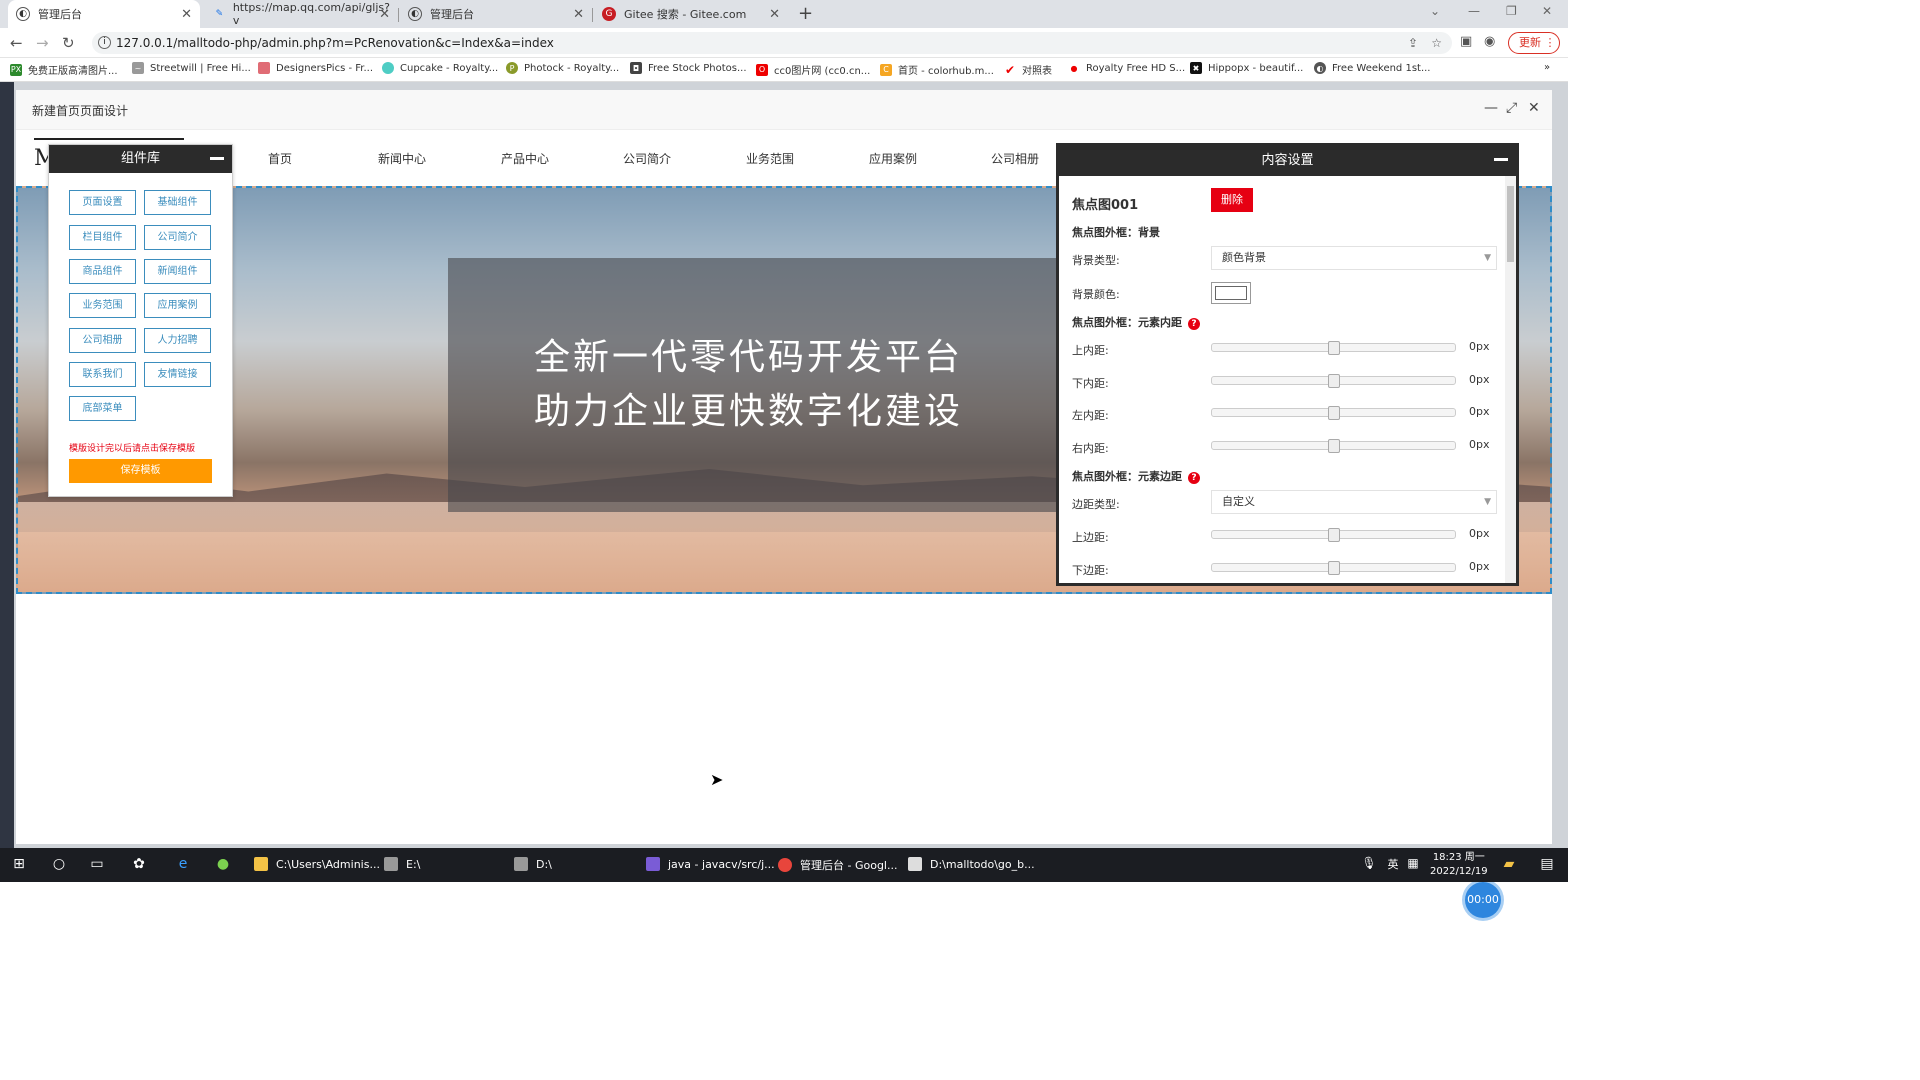 Image resolution: width=1920 pixels, height=1080 pixels. What do you see at coordinates (177, 374) in the screenshot?
I see `component-button: 友情链接` at bounding box center [177, 374].